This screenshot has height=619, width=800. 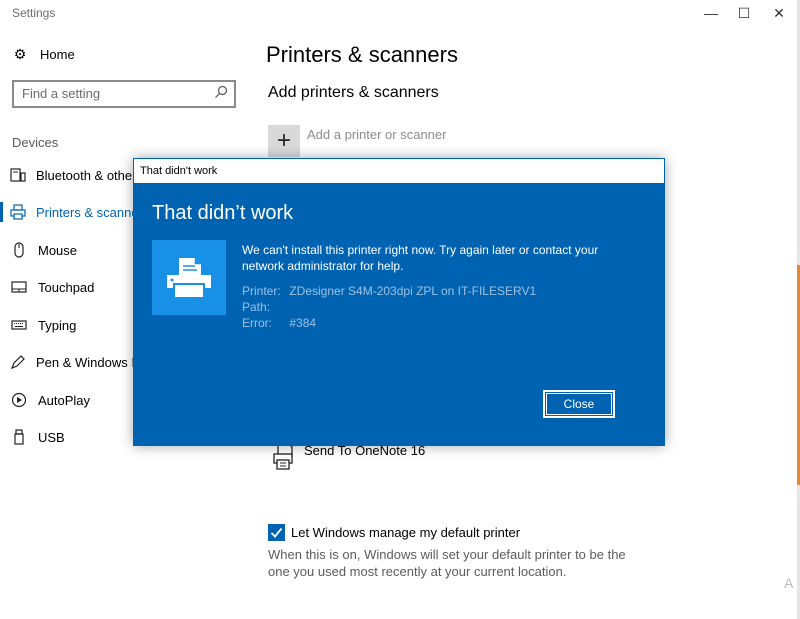 I want to click on search-input: Find a setting, so click(x=124, y=94).